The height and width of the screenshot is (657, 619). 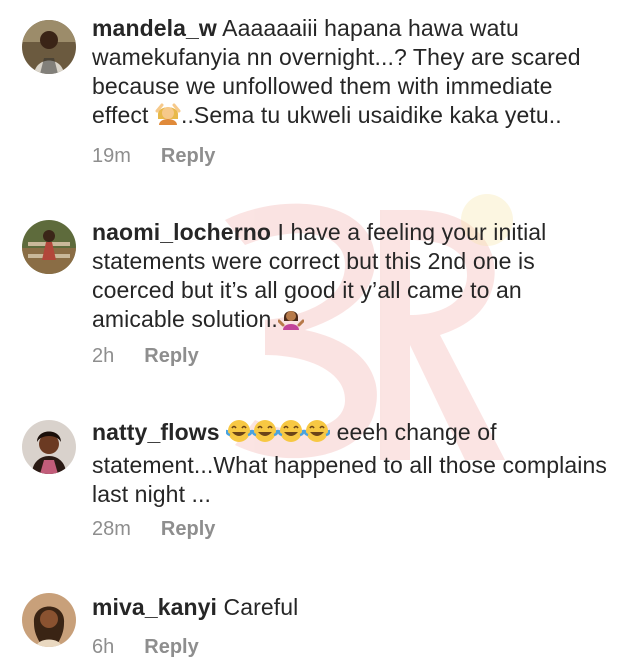 I want to click on comment-time: 28m, so click(x=111, y=529).